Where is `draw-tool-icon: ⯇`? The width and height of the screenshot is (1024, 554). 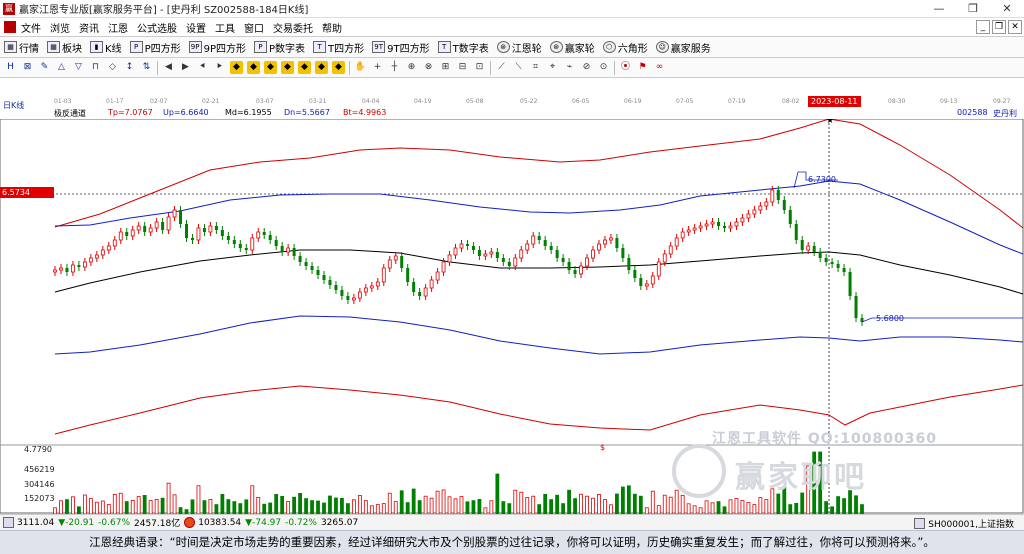
draw-tool-icon: ⯇ is located at coordinates (202, 67).